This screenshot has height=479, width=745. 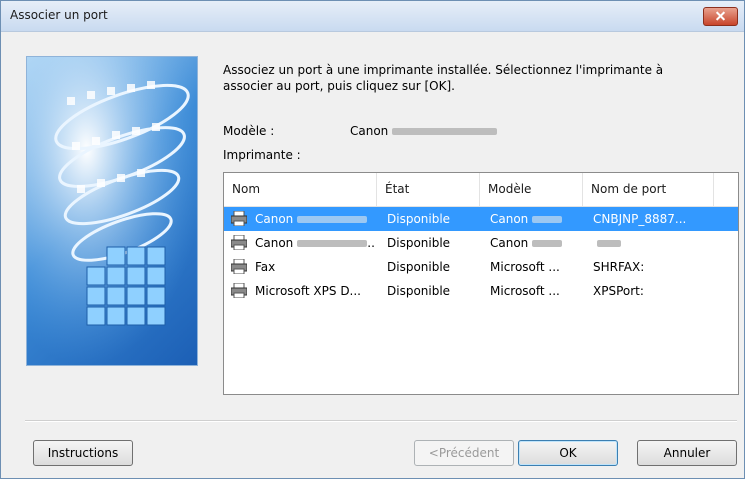 What do you see at coordinates (239, 266) in the screenshot?
I see `fax-icon` at bounding box center [239, 266].